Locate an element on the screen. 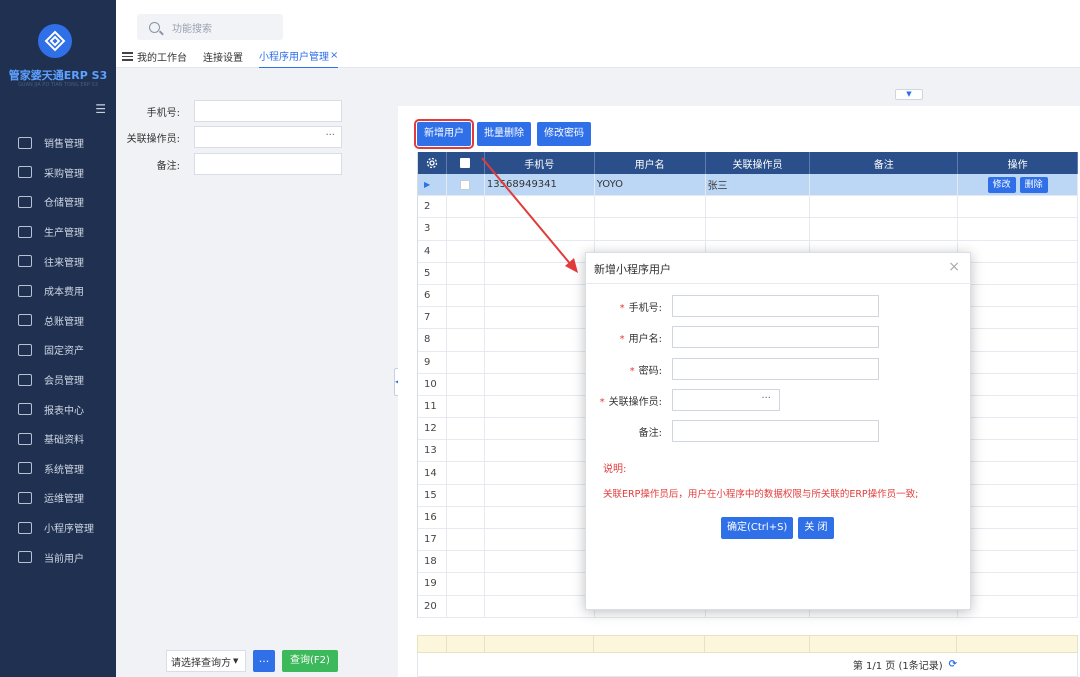 This screenshot has height=677, width=1080. row-checkbox is located at coordinates (466, 185).